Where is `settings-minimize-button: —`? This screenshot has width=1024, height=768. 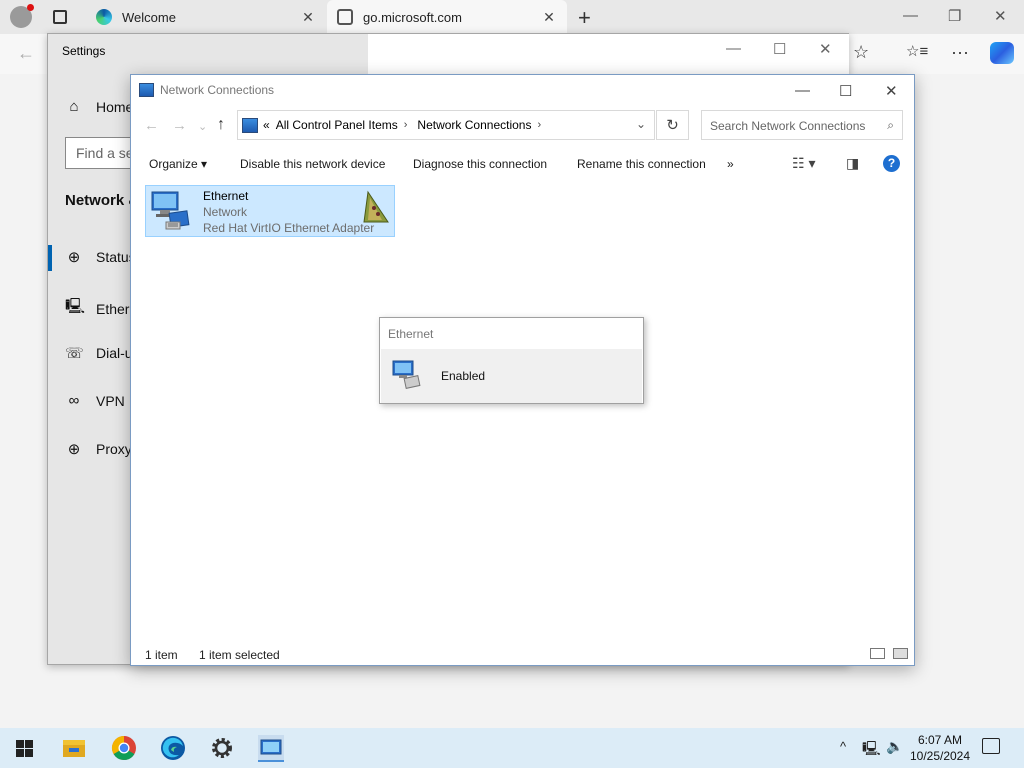
settings-minimize-button: — is located at coordinates (733, 48).